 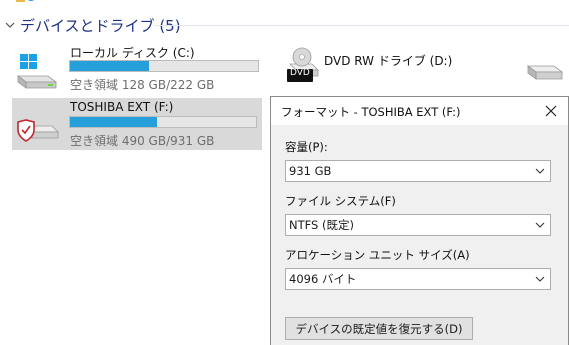 I want to click on filesystem-select: NTFS (既定), so click(x=418, y=225).